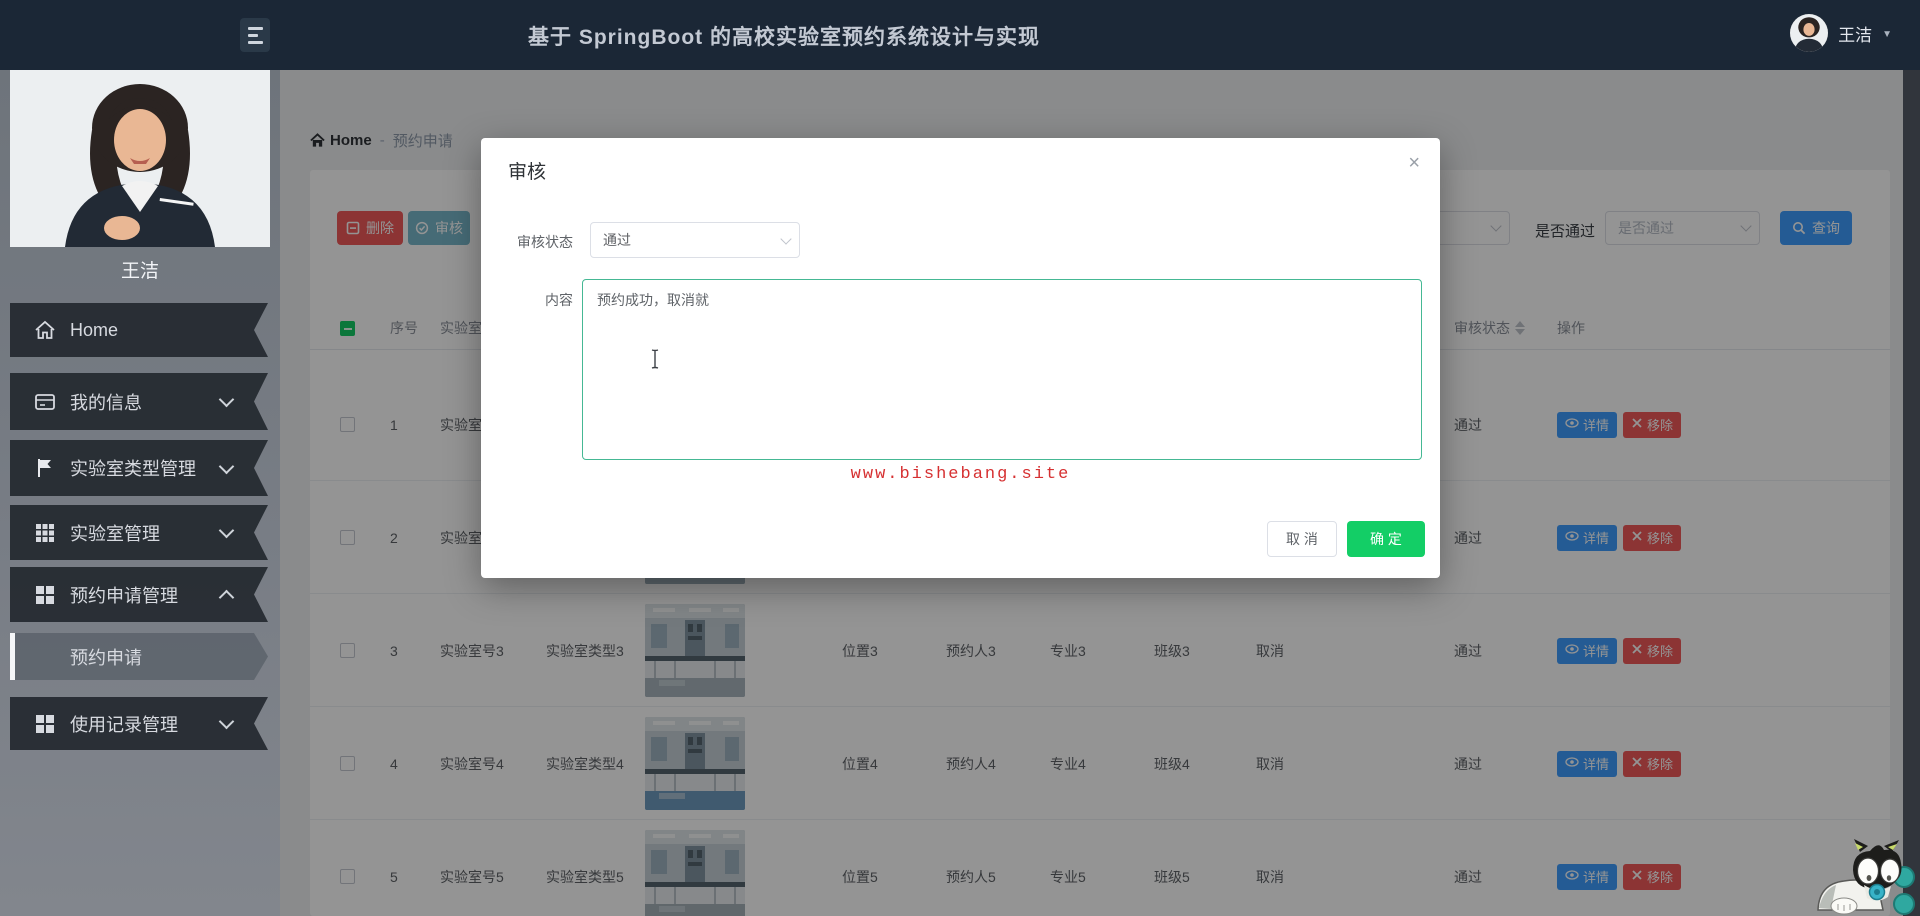 The height and width of the screenshot is (916, 1920). I want to click on sidebar: 王洁 Home 我的信息实验室类型管理 实验室管理预约申请管理 预约申请使用记录管理, so click(140, 493).